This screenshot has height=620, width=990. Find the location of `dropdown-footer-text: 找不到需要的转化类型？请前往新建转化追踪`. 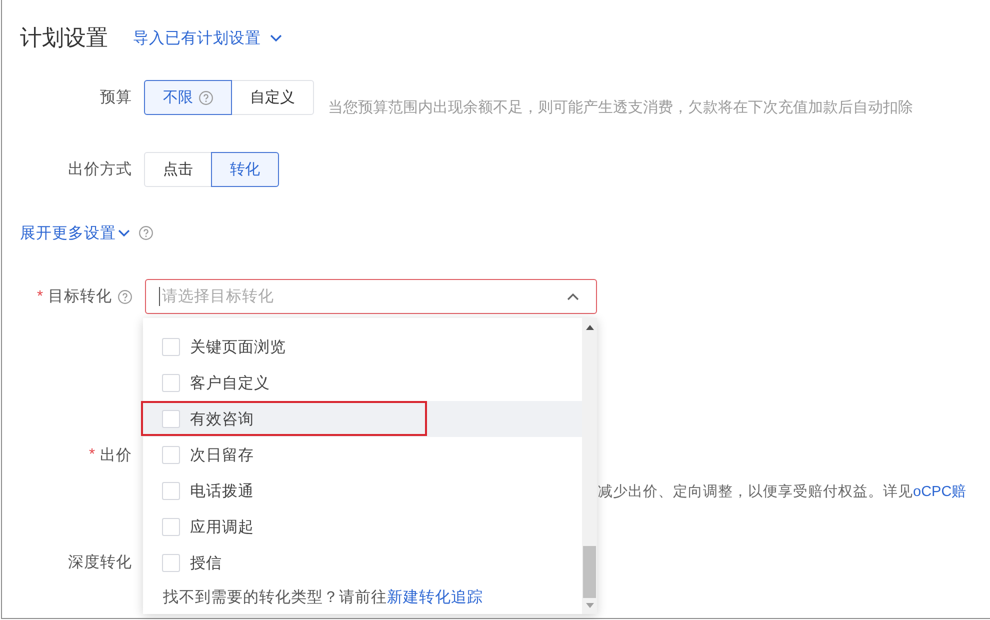

dropdown-footer-text: 找不到需要的转化类型？请前往新建转化追踪 is located at coordinates (323, 598).